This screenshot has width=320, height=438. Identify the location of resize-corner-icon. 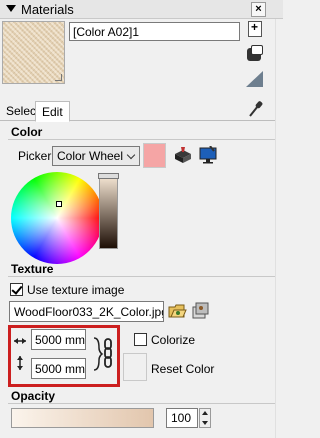
(58, 77).